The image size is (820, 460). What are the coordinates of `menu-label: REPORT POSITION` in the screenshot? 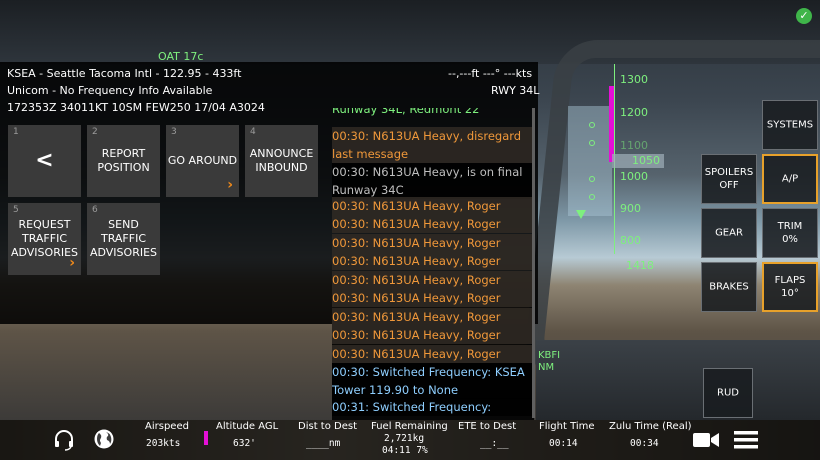 It's located at (123, 160).